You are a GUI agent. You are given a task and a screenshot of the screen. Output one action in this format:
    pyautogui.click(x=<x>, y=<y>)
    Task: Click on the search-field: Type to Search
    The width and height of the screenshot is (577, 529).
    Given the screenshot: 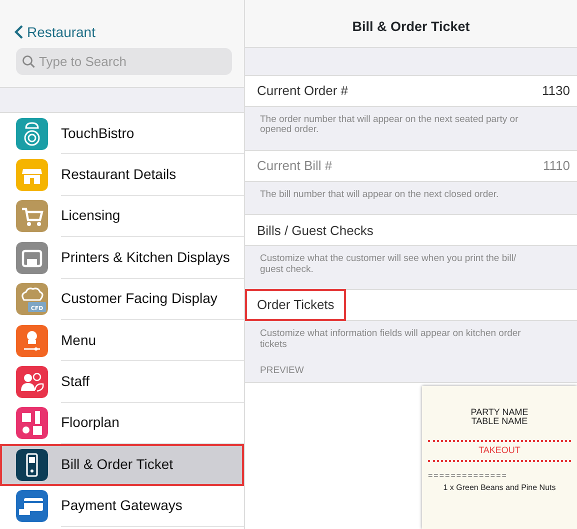 What is the action you would take?
    pyautogui.click(x=124, y=61)
    